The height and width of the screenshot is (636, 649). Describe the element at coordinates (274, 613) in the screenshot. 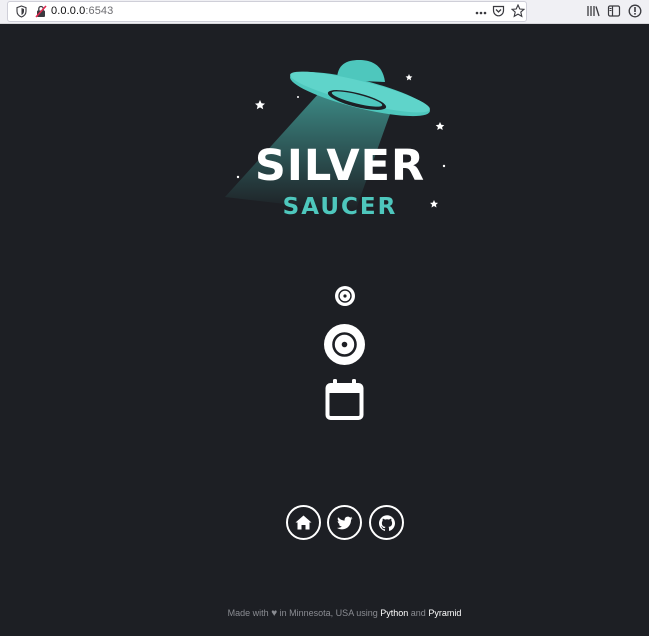

I see `heart-icon: ♥` at that location.